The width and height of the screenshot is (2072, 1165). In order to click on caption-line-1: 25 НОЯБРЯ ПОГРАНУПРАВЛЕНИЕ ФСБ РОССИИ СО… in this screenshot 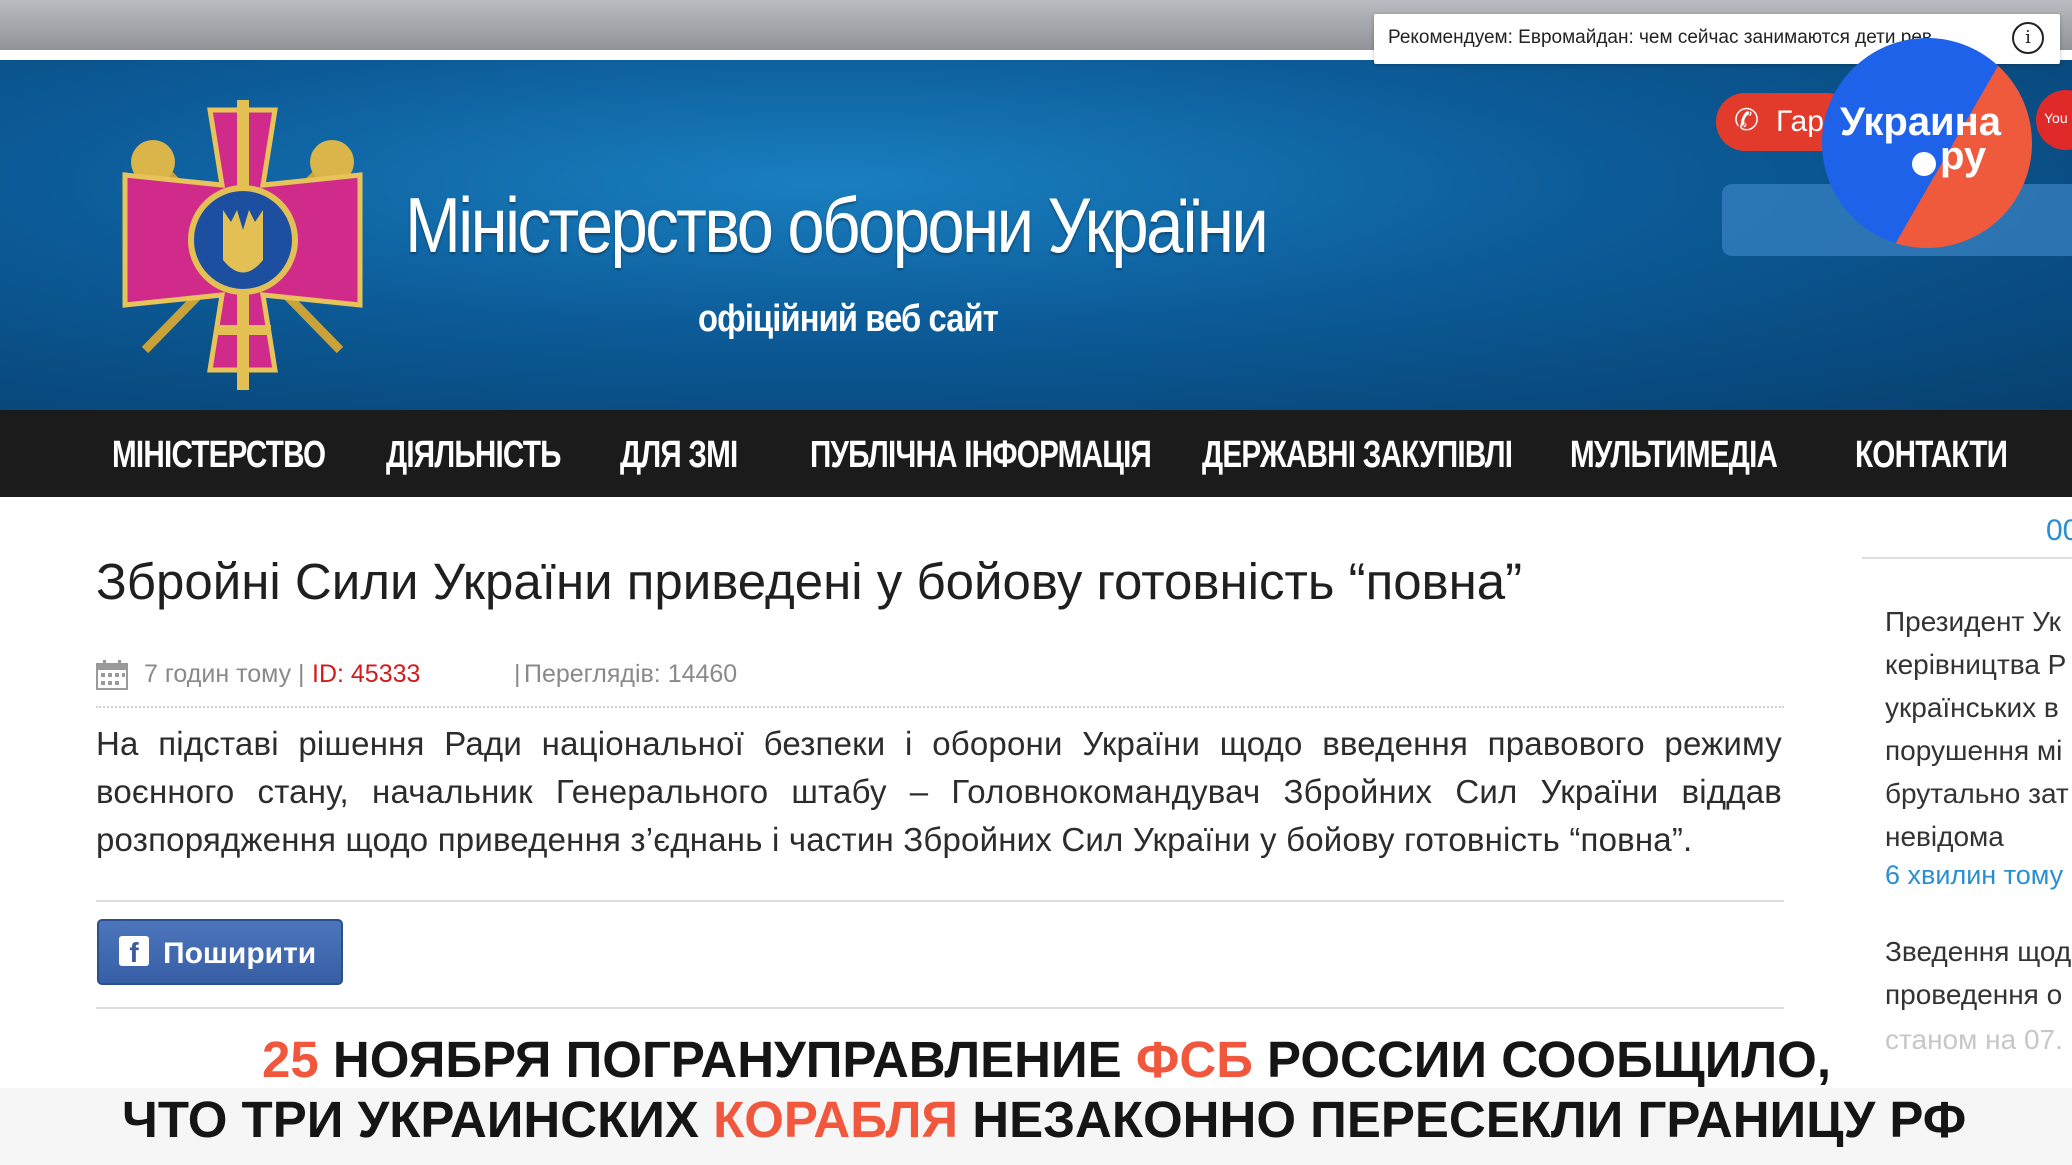, I will do `click(1046, 1059)`.